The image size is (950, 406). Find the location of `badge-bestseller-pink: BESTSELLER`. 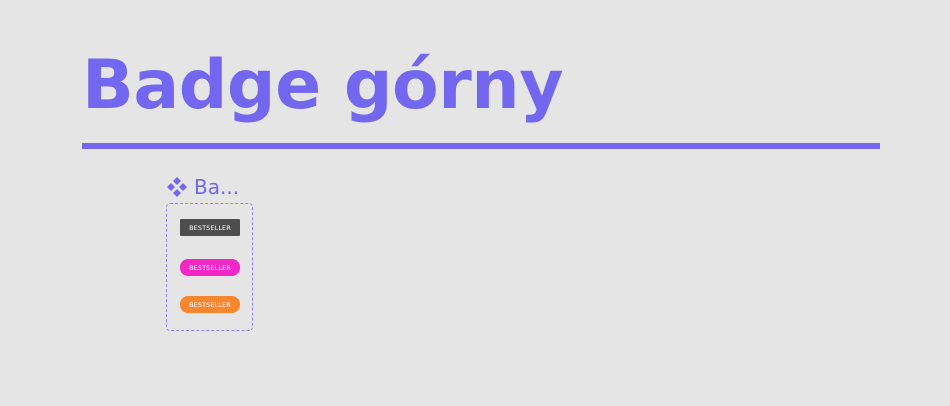

badge-bestseller-pink: BESTSELLER is located at coordinates (210, 267).